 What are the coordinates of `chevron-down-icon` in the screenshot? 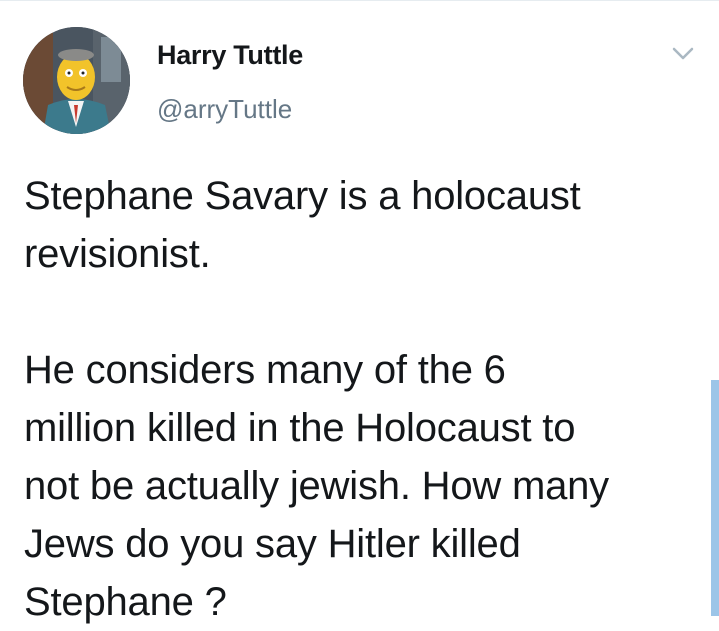 It's located at (683, 54).